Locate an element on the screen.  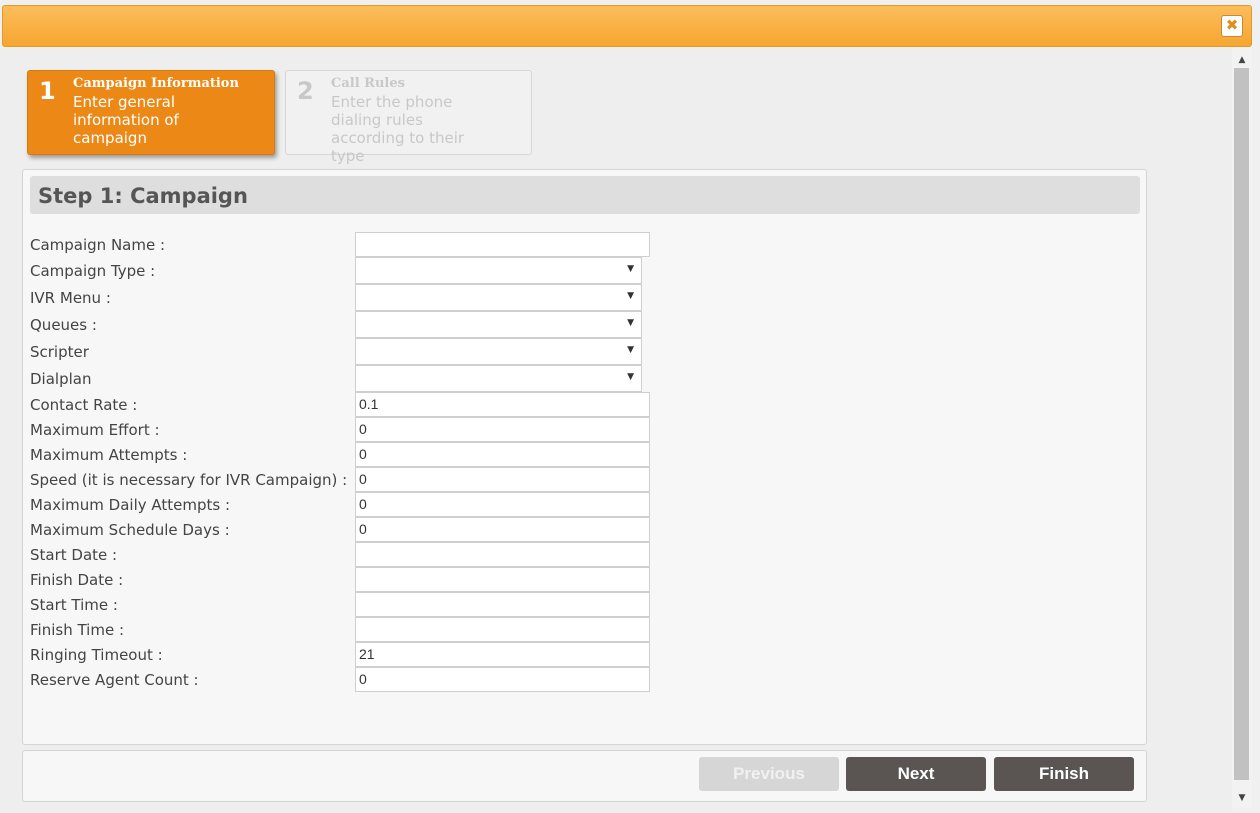
ringing-timeout-input: 21 is located at coordinates (502, 654).